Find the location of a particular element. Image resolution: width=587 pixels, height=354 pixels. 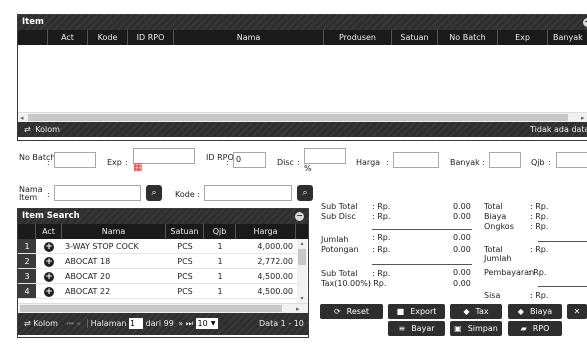

reset-button: ⟳ Reset is located at coordinates (351, 311).